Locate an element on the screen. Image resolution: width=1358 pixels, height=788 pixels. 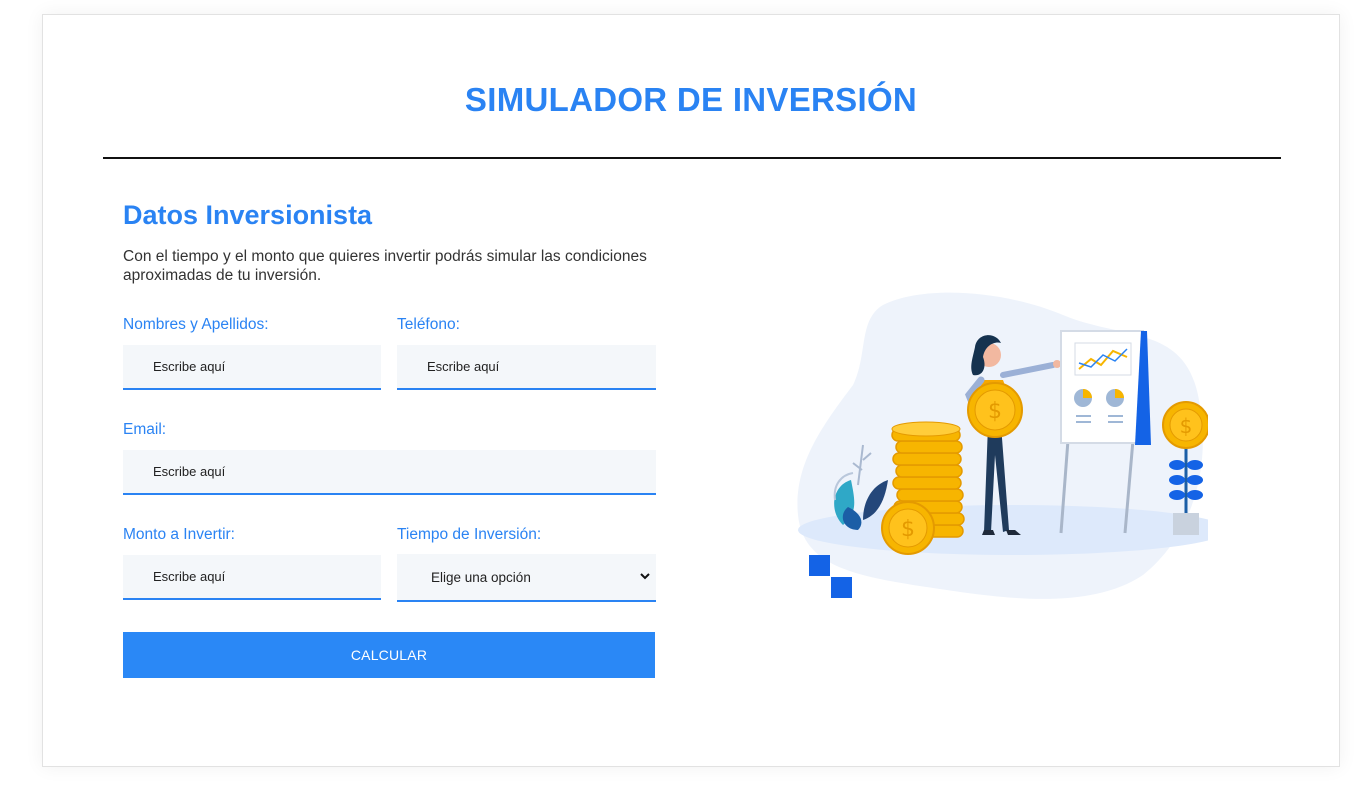
calculate-button: CALCULAR is located at coordinates (389, 655).